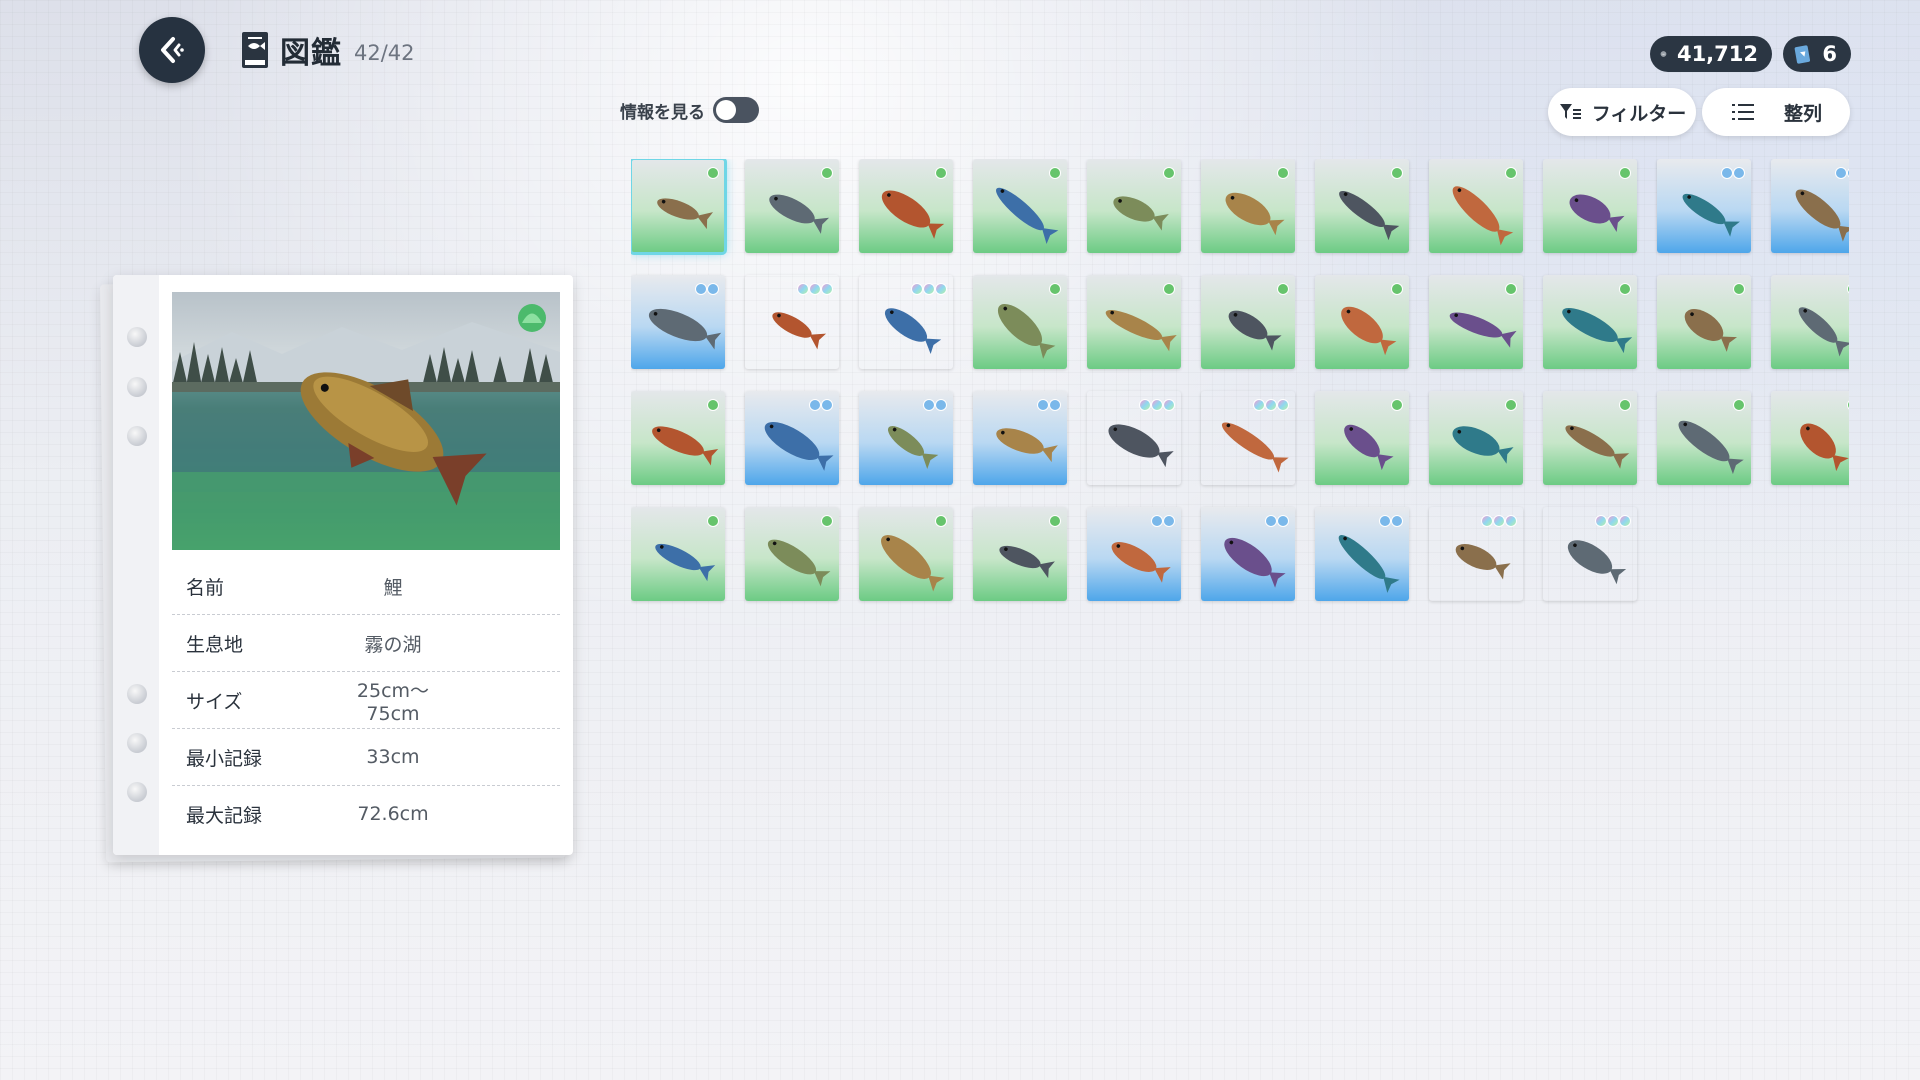 The height and width of the screenshot is (1080, 1920). Describe the element at coordinates (393, 587) in the screenshot. I see `info-value: 鯉` at that location.